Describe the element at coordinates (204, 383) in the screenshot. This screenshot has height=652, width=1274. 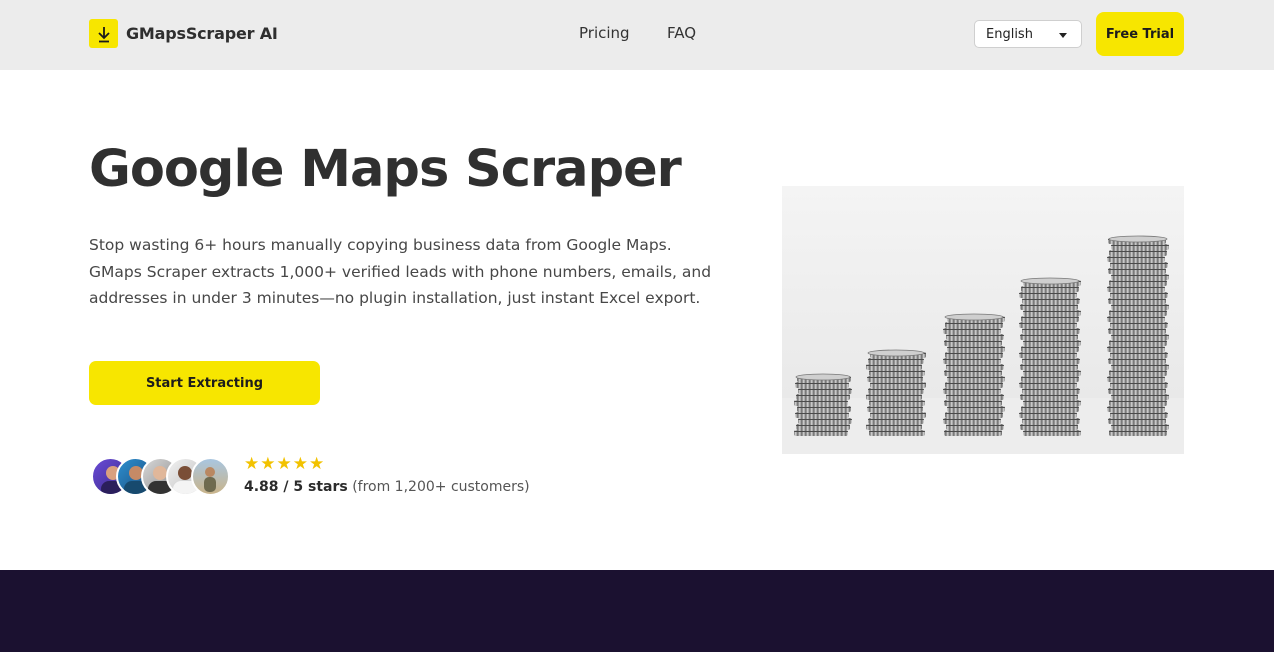
I see `start-extracting-button: Start Extracting` at that location.